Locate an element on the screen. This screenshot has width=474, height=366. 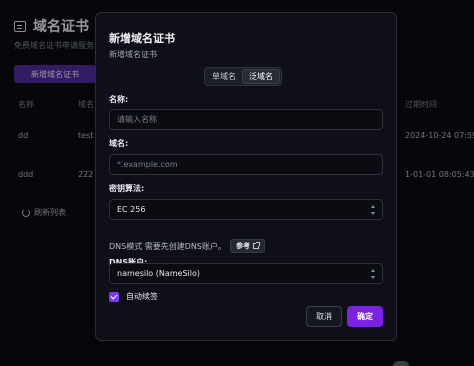
key-algorithm-label: 密钥算法: is located at coordinates (127, 188).